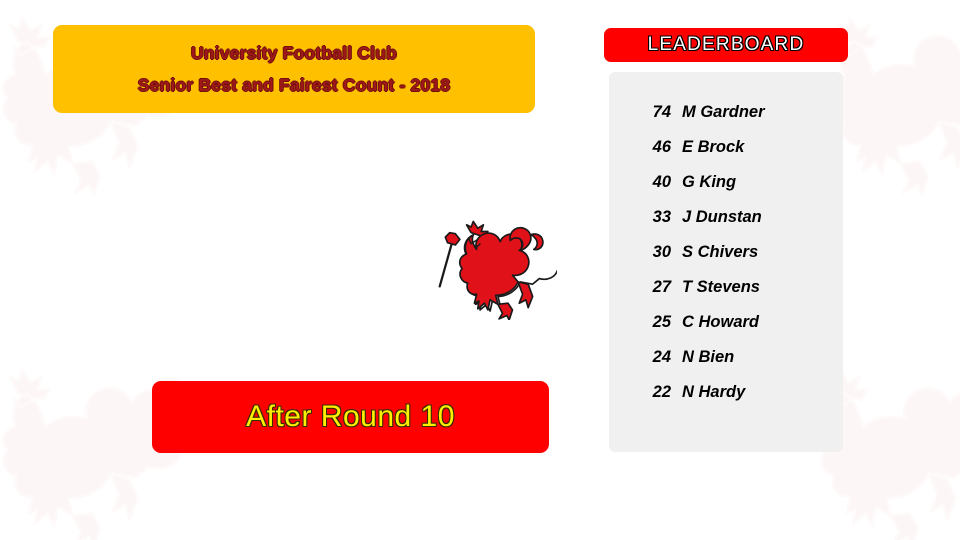 This screenshot has width=960, height=540. What do you see at coordinates (661, 252) in the screenshot?
I see `leader-score: 30` at bounding box center [661, 252].